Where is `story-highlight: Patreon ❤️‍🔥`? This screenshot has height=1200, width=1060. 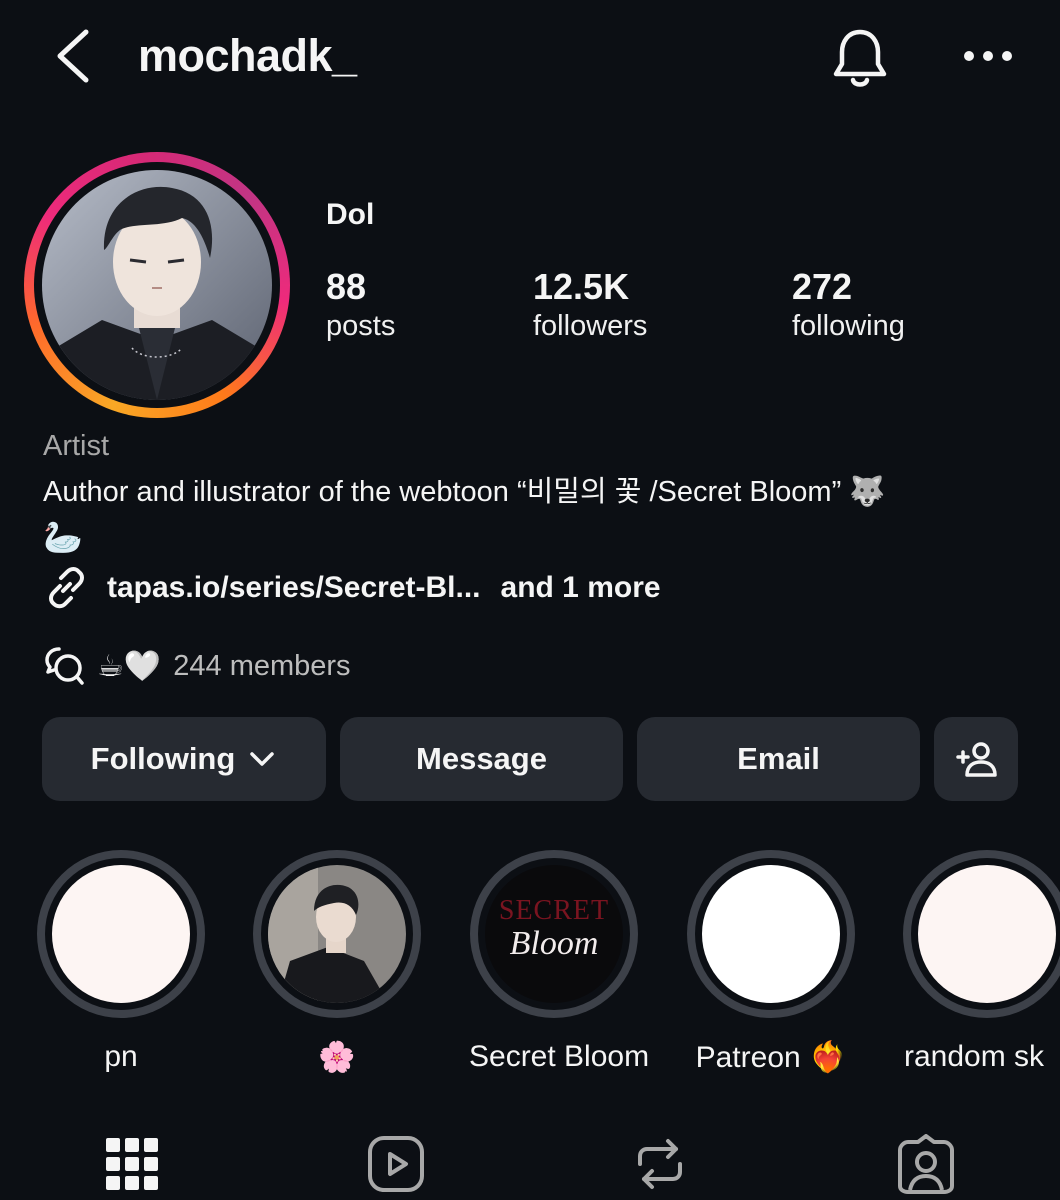
story-highlight: Patreon ❤️‍🔥 is located at coordinates (771, 962).